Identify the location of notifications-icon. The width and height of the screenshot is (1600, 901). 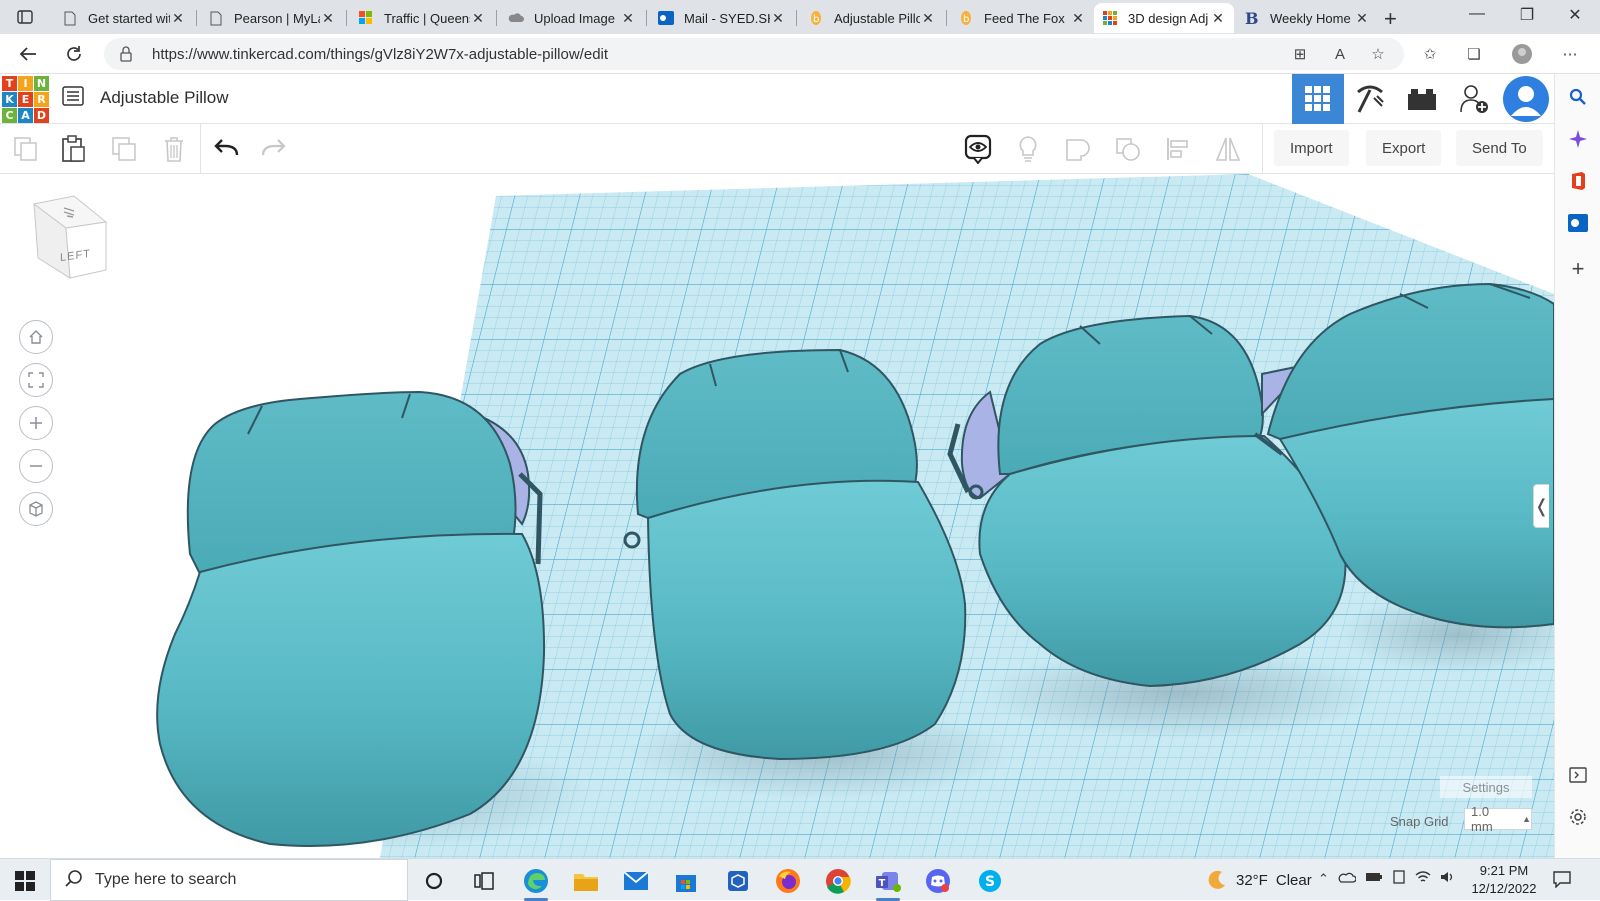
(1562, 881).